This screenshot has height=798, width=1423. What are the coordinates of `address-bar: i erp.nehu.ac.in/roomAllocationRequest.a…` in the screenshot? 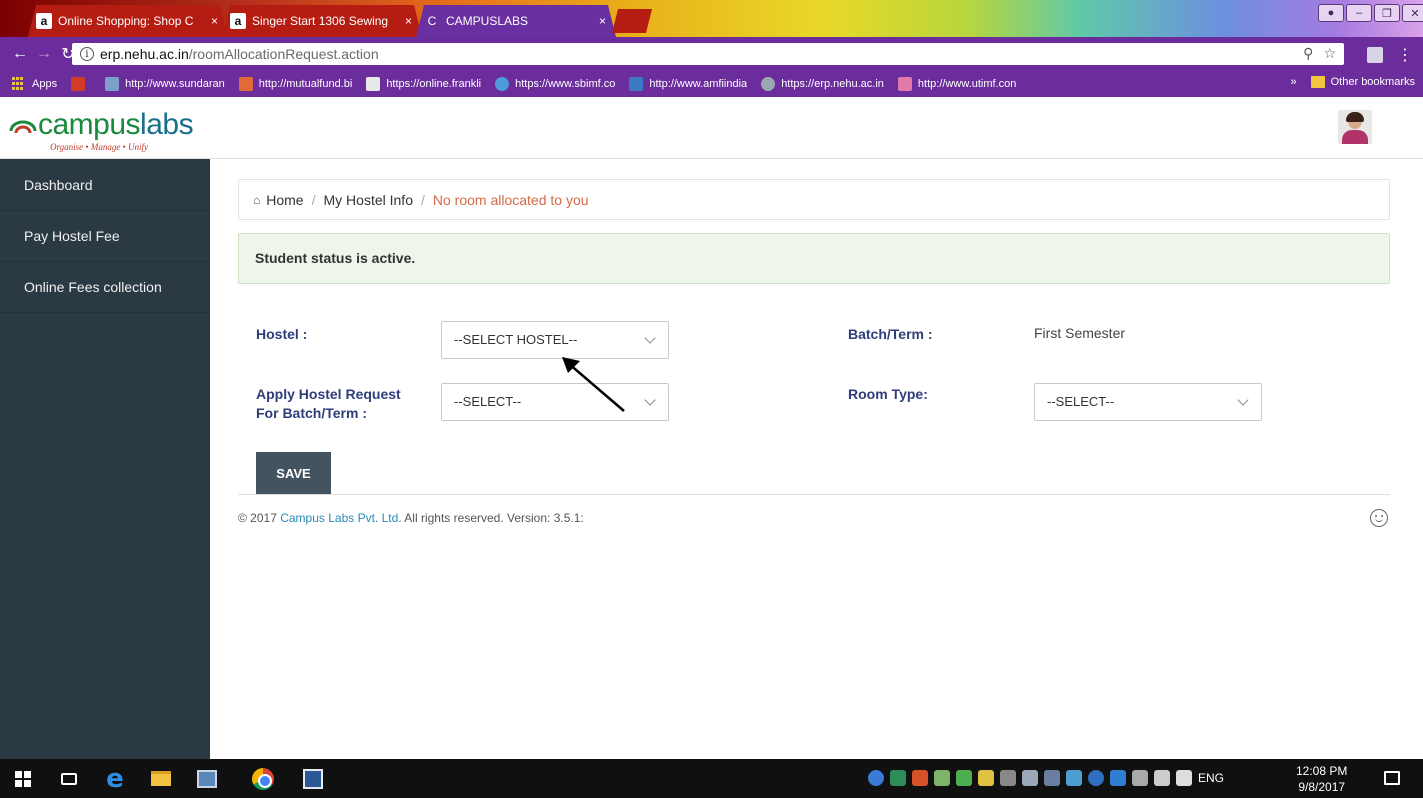 It's located at (708, 54).